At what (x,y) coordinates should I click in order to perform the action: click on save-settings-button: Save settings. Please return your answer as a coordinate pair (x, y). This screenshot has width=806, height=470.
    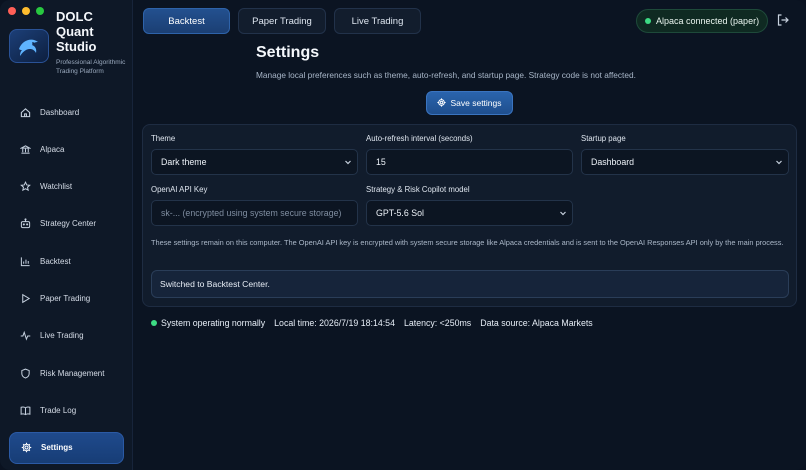
    Looking at the image, I should click on (469, 103).